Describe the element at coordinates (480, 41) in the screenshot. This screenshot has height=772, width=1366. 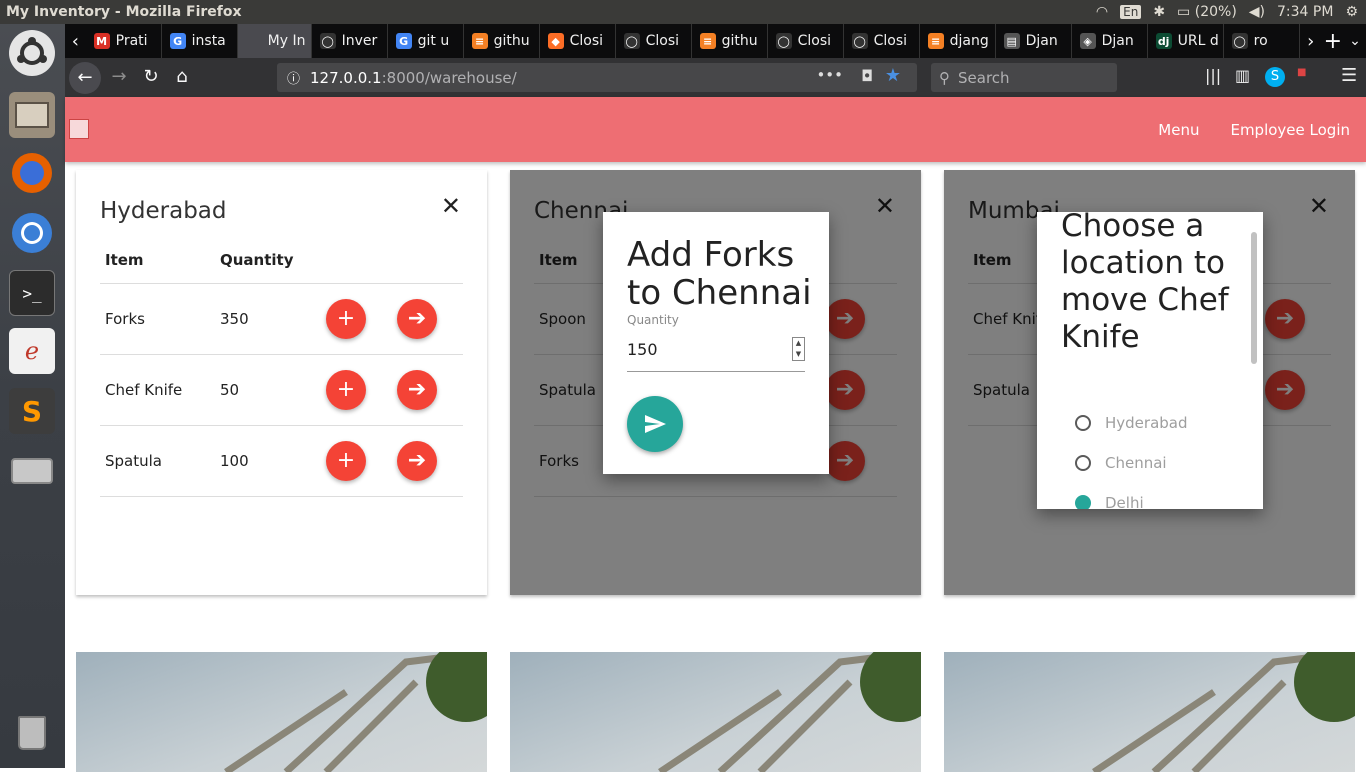
I see `tab-favicon-icon: ≡` at that location.